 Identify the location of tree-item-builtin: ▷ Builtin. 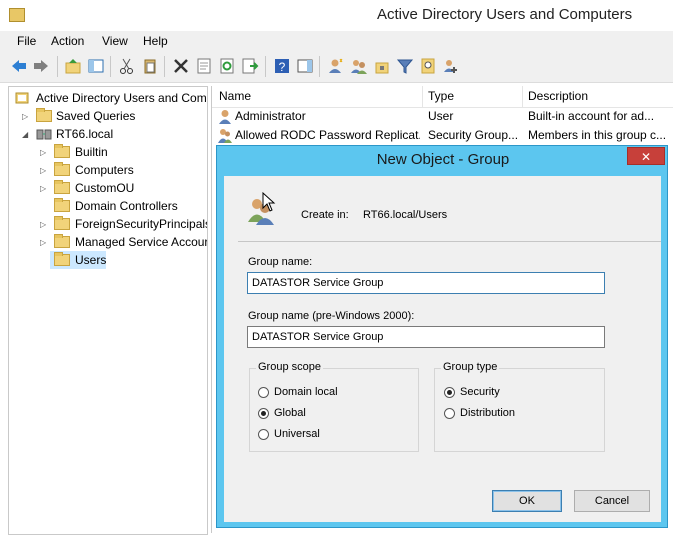
(108, 152).